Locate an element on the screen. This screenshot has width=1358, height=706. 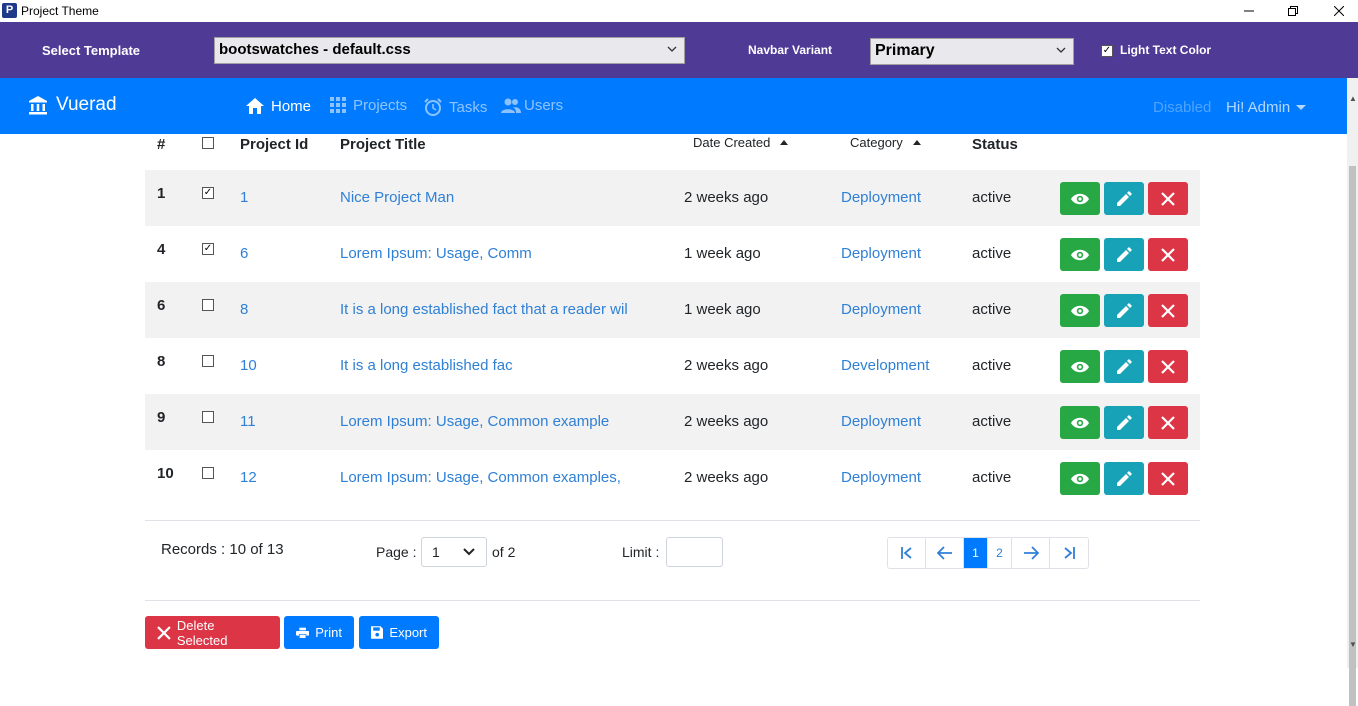
navbar-variant-select: Primary is located at coordinates (972, 51).